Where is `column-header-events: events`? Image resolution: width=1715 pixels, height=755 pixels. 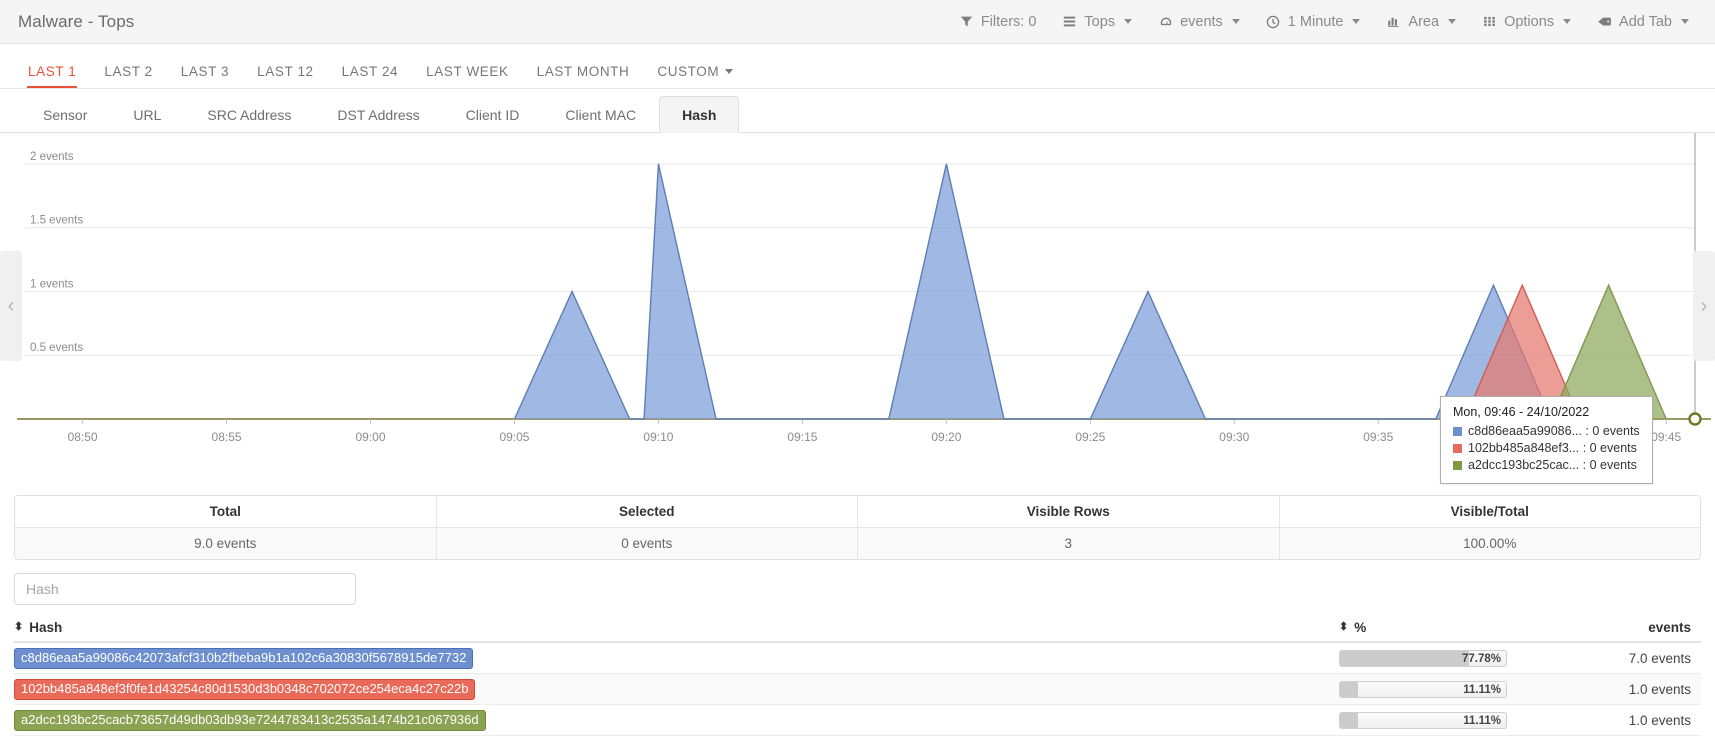 column-header-events: events is located at coordinates (1615, 627).